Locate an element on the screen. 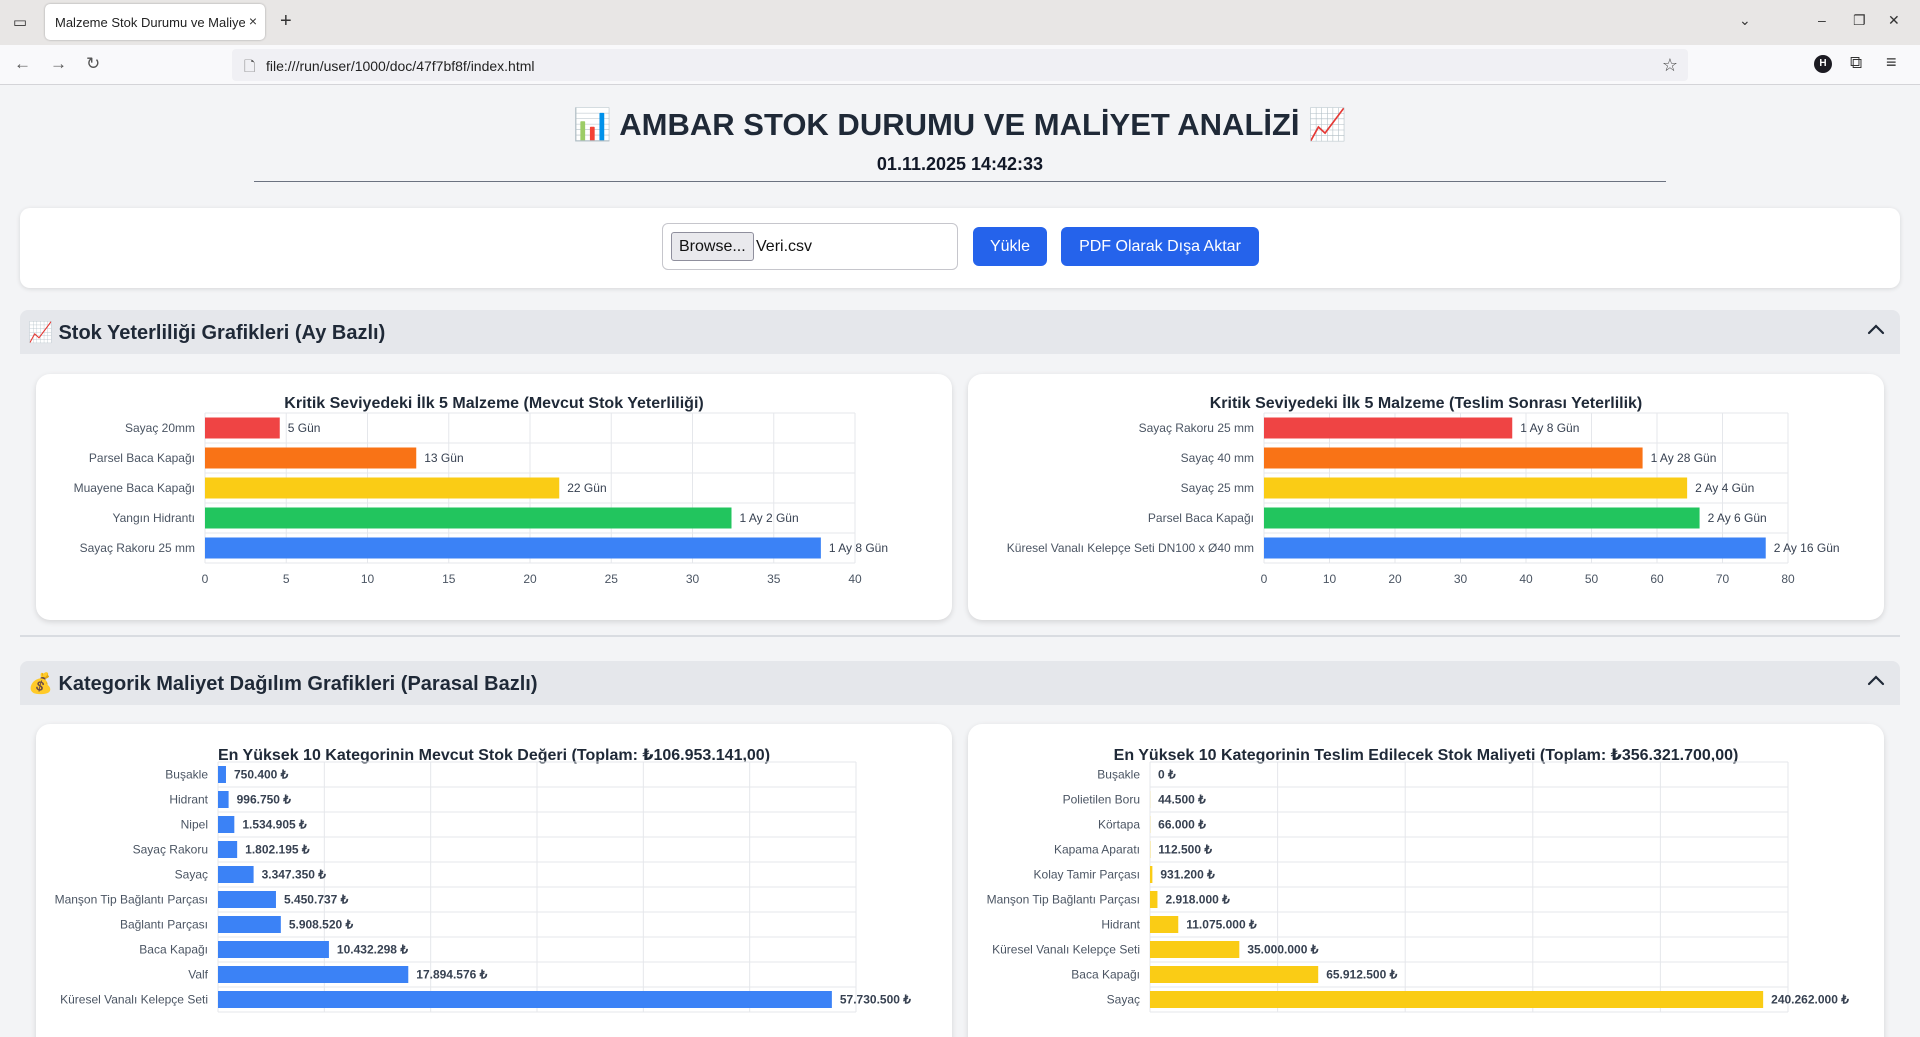 This screenshot has width=1920, height=1037. tab-overflow-chevron-icon: ⌄ is located at coordinates (1745, 20).